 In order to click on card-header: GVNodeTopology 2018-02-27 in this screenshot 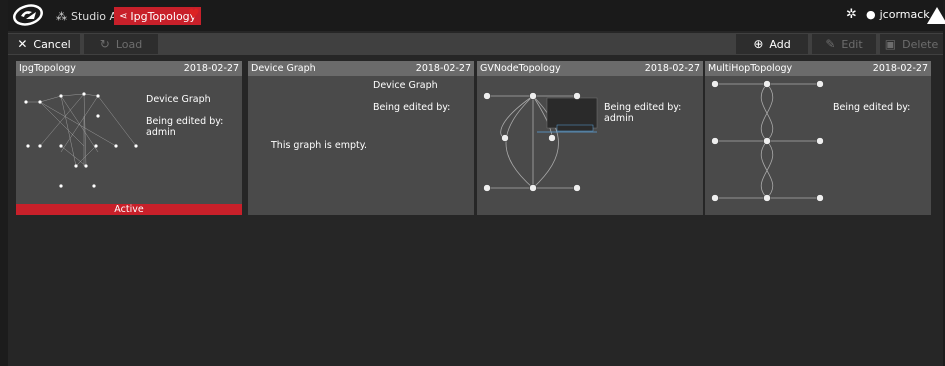, I will do `click(590, 68)`.